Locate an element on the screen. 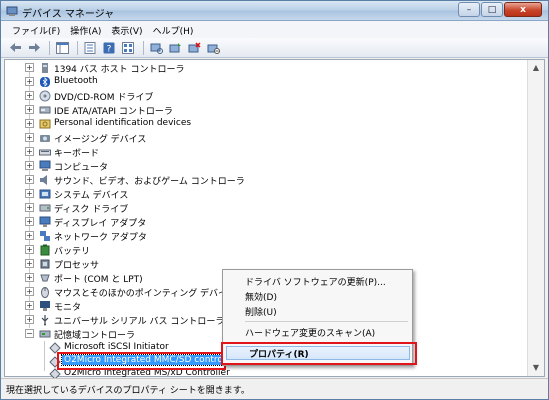 This screenshot has width=549, height=400. window-controls: – □ x is located at coordinates (500, 9).